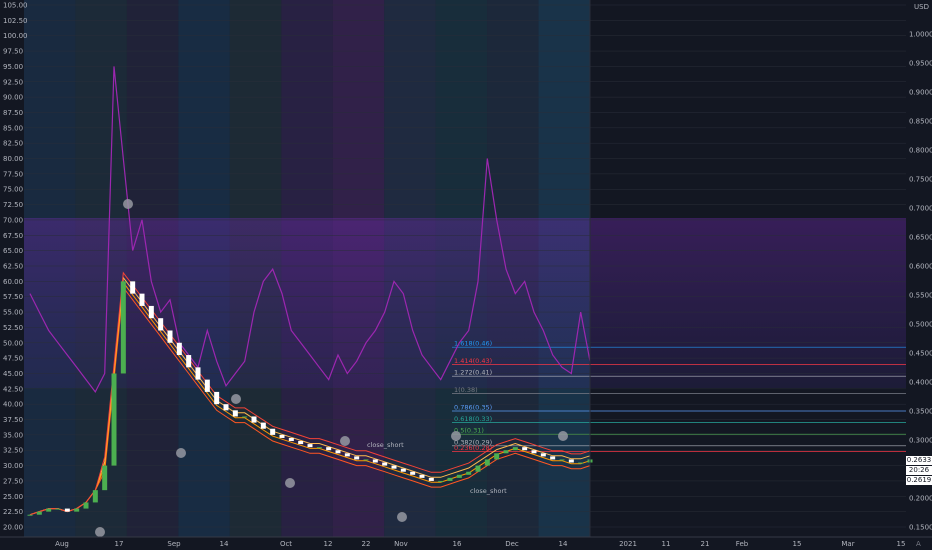  Describe the element at coordinates (286, 544) in the screenshot. I see `time-axis-tick: Oct` at that location.